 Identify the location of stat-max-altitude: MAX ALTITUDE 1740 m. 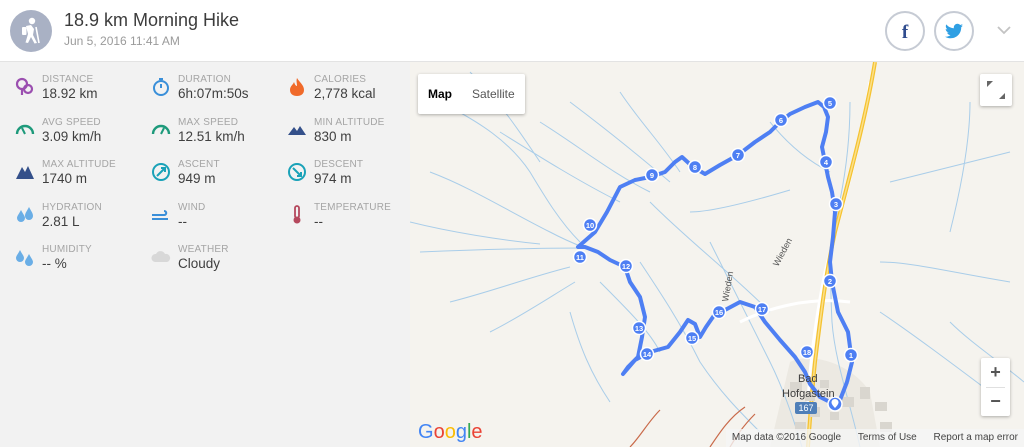
(79, 179).